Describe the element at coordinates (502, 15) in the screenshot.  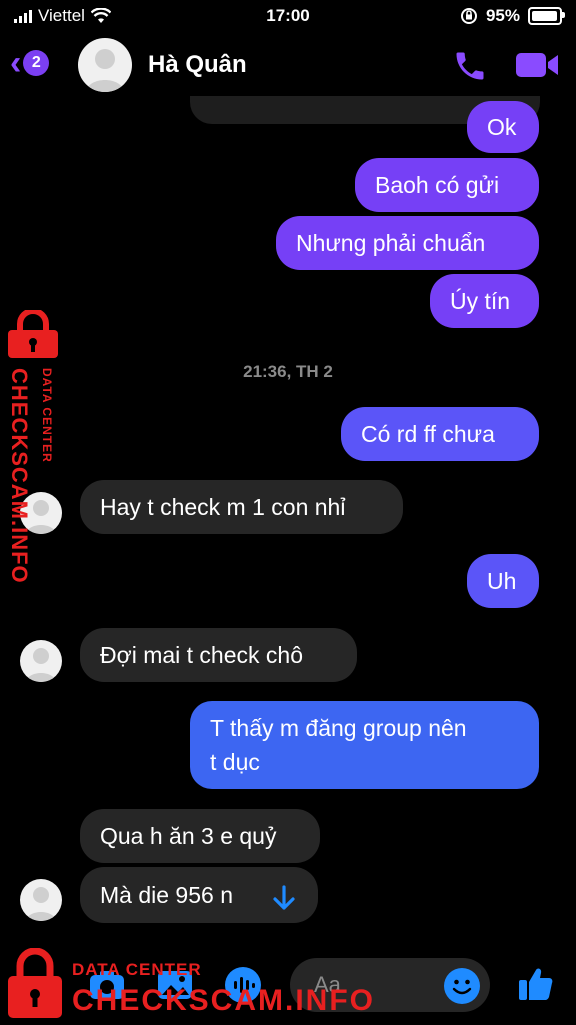
I see `battery-percent: 95%` at that location.